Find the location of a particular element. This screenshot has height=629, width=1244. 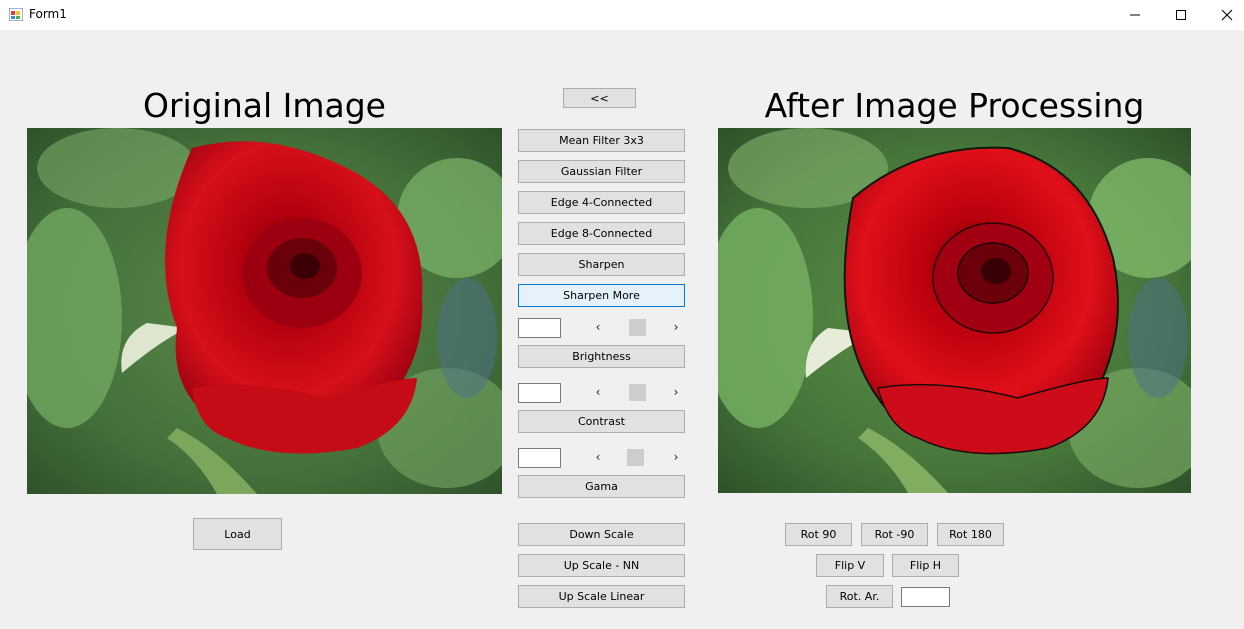

original-image-heading: Original Image is located at coordinates (264, 105).